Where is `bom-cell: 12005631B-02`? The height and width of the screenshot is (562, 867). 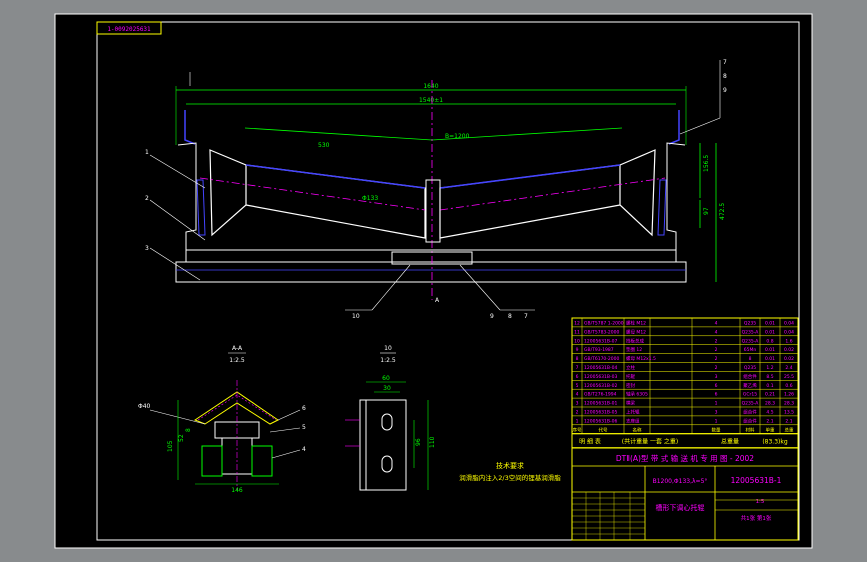 bom-cell: 12005631B-02 is located at coordinates (600, 386).